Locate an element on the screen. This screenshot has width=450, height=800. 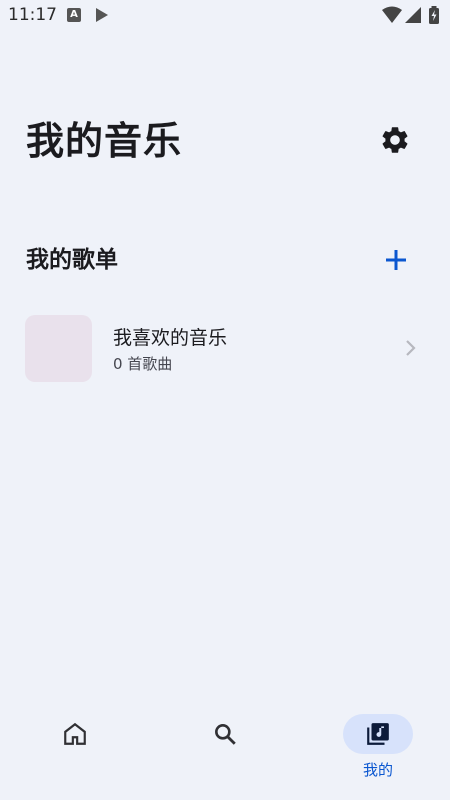
nav-home is located at coordinates (75, 750).